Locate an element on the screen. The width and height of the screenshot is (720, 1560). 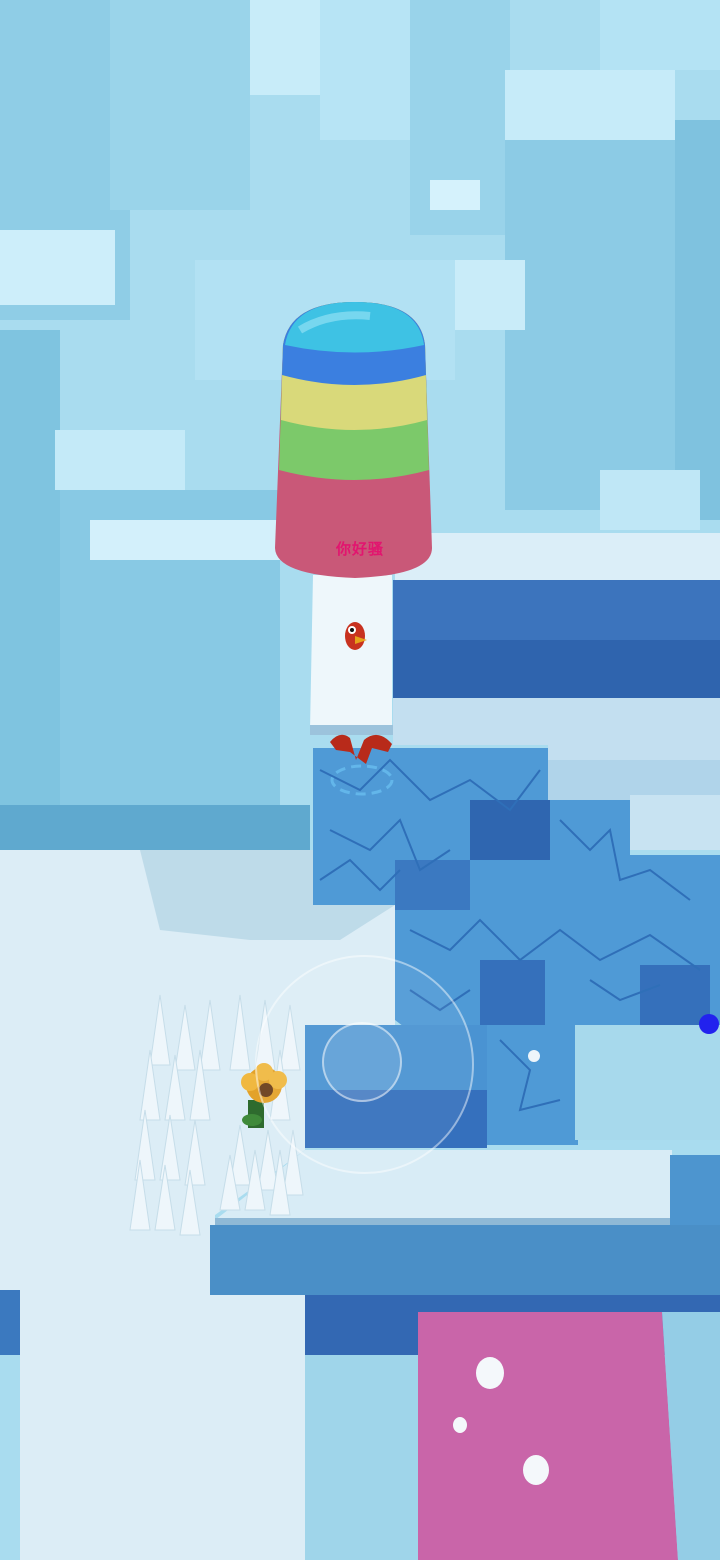
direction-marker is located at coordinates (709, 1024).